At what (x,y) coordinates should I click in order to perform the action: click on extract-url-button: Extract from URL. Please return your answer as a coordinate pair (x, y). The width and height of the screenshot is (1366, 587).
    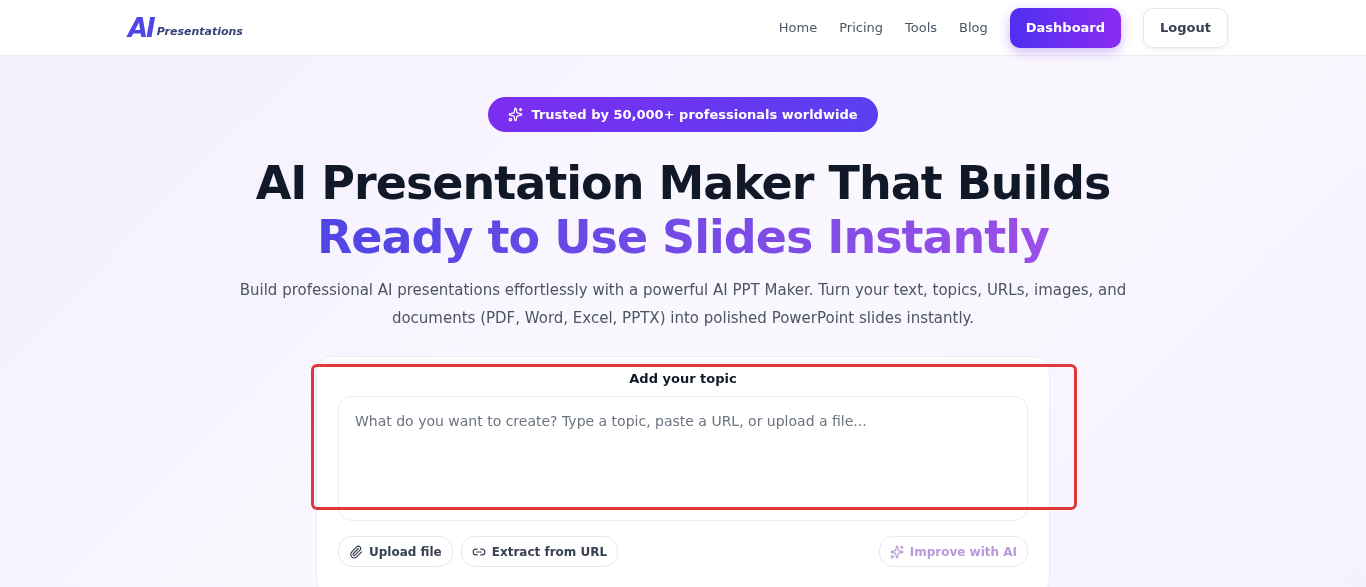
    Looking at the image, I should click on (539, 551).